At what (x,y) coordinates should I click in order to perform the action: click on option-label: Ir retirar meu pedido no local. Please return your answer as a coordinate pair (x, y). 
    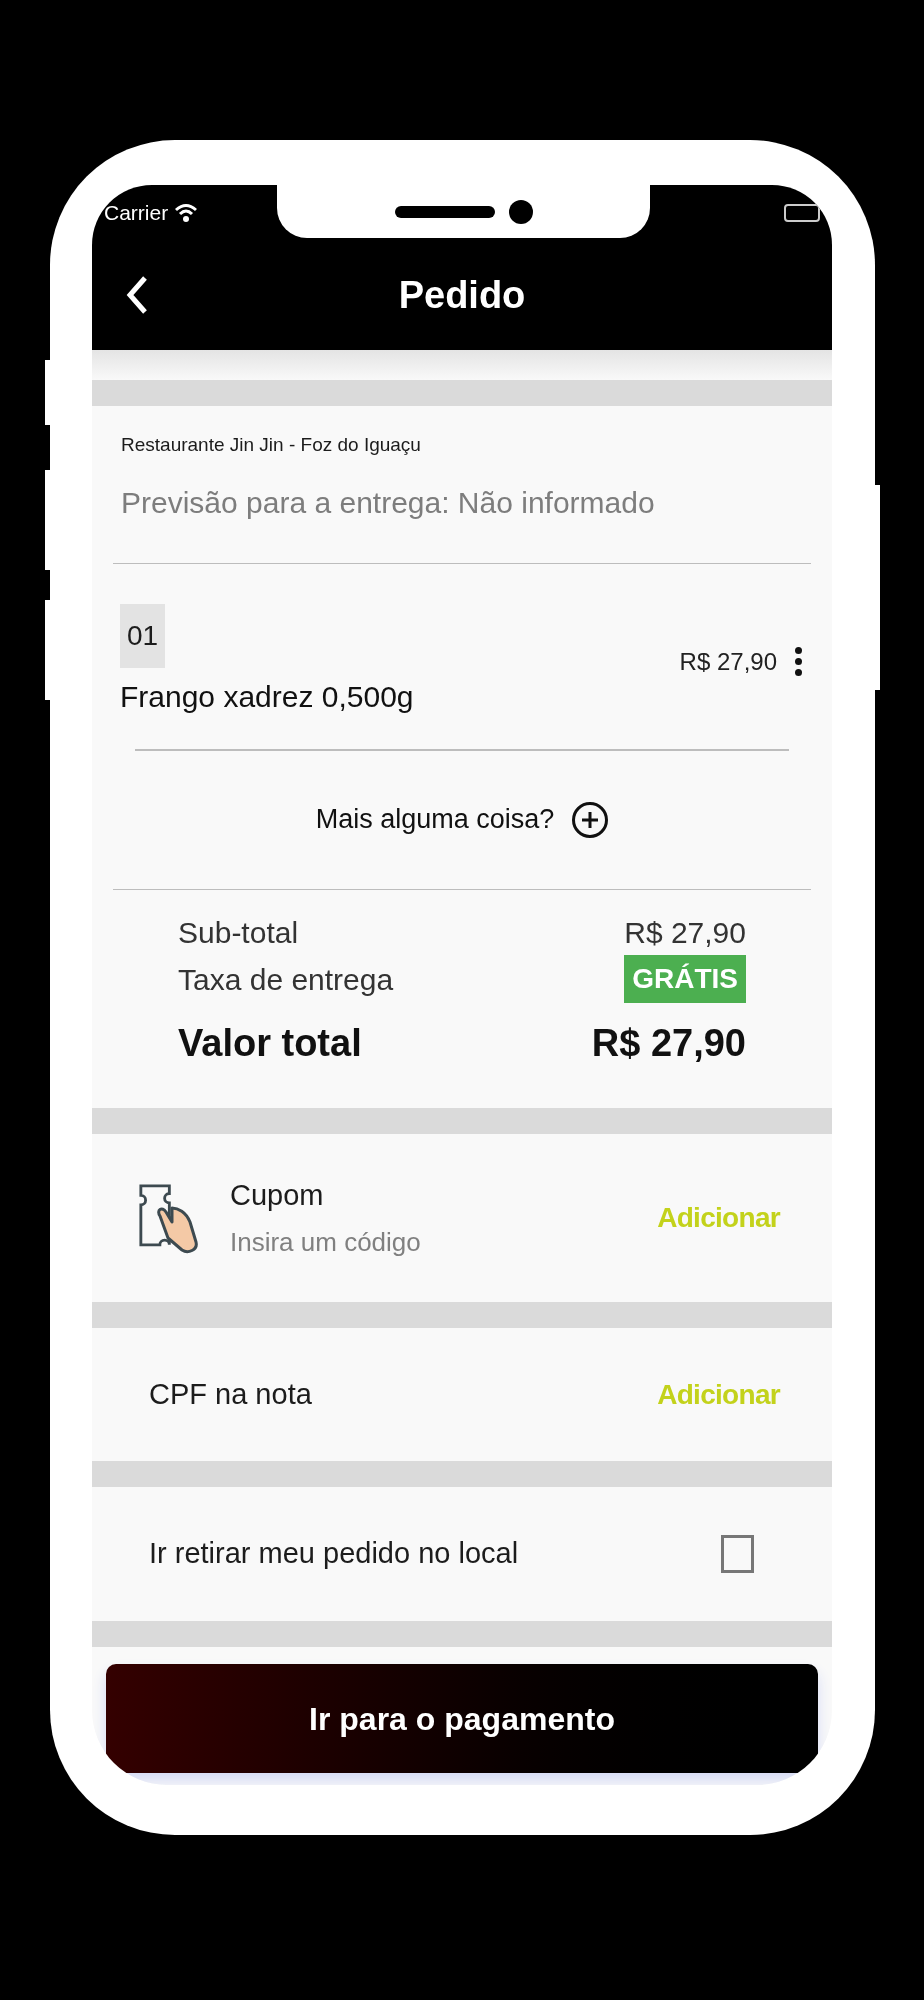
    Looking at the image, I should click on (334, 1554).